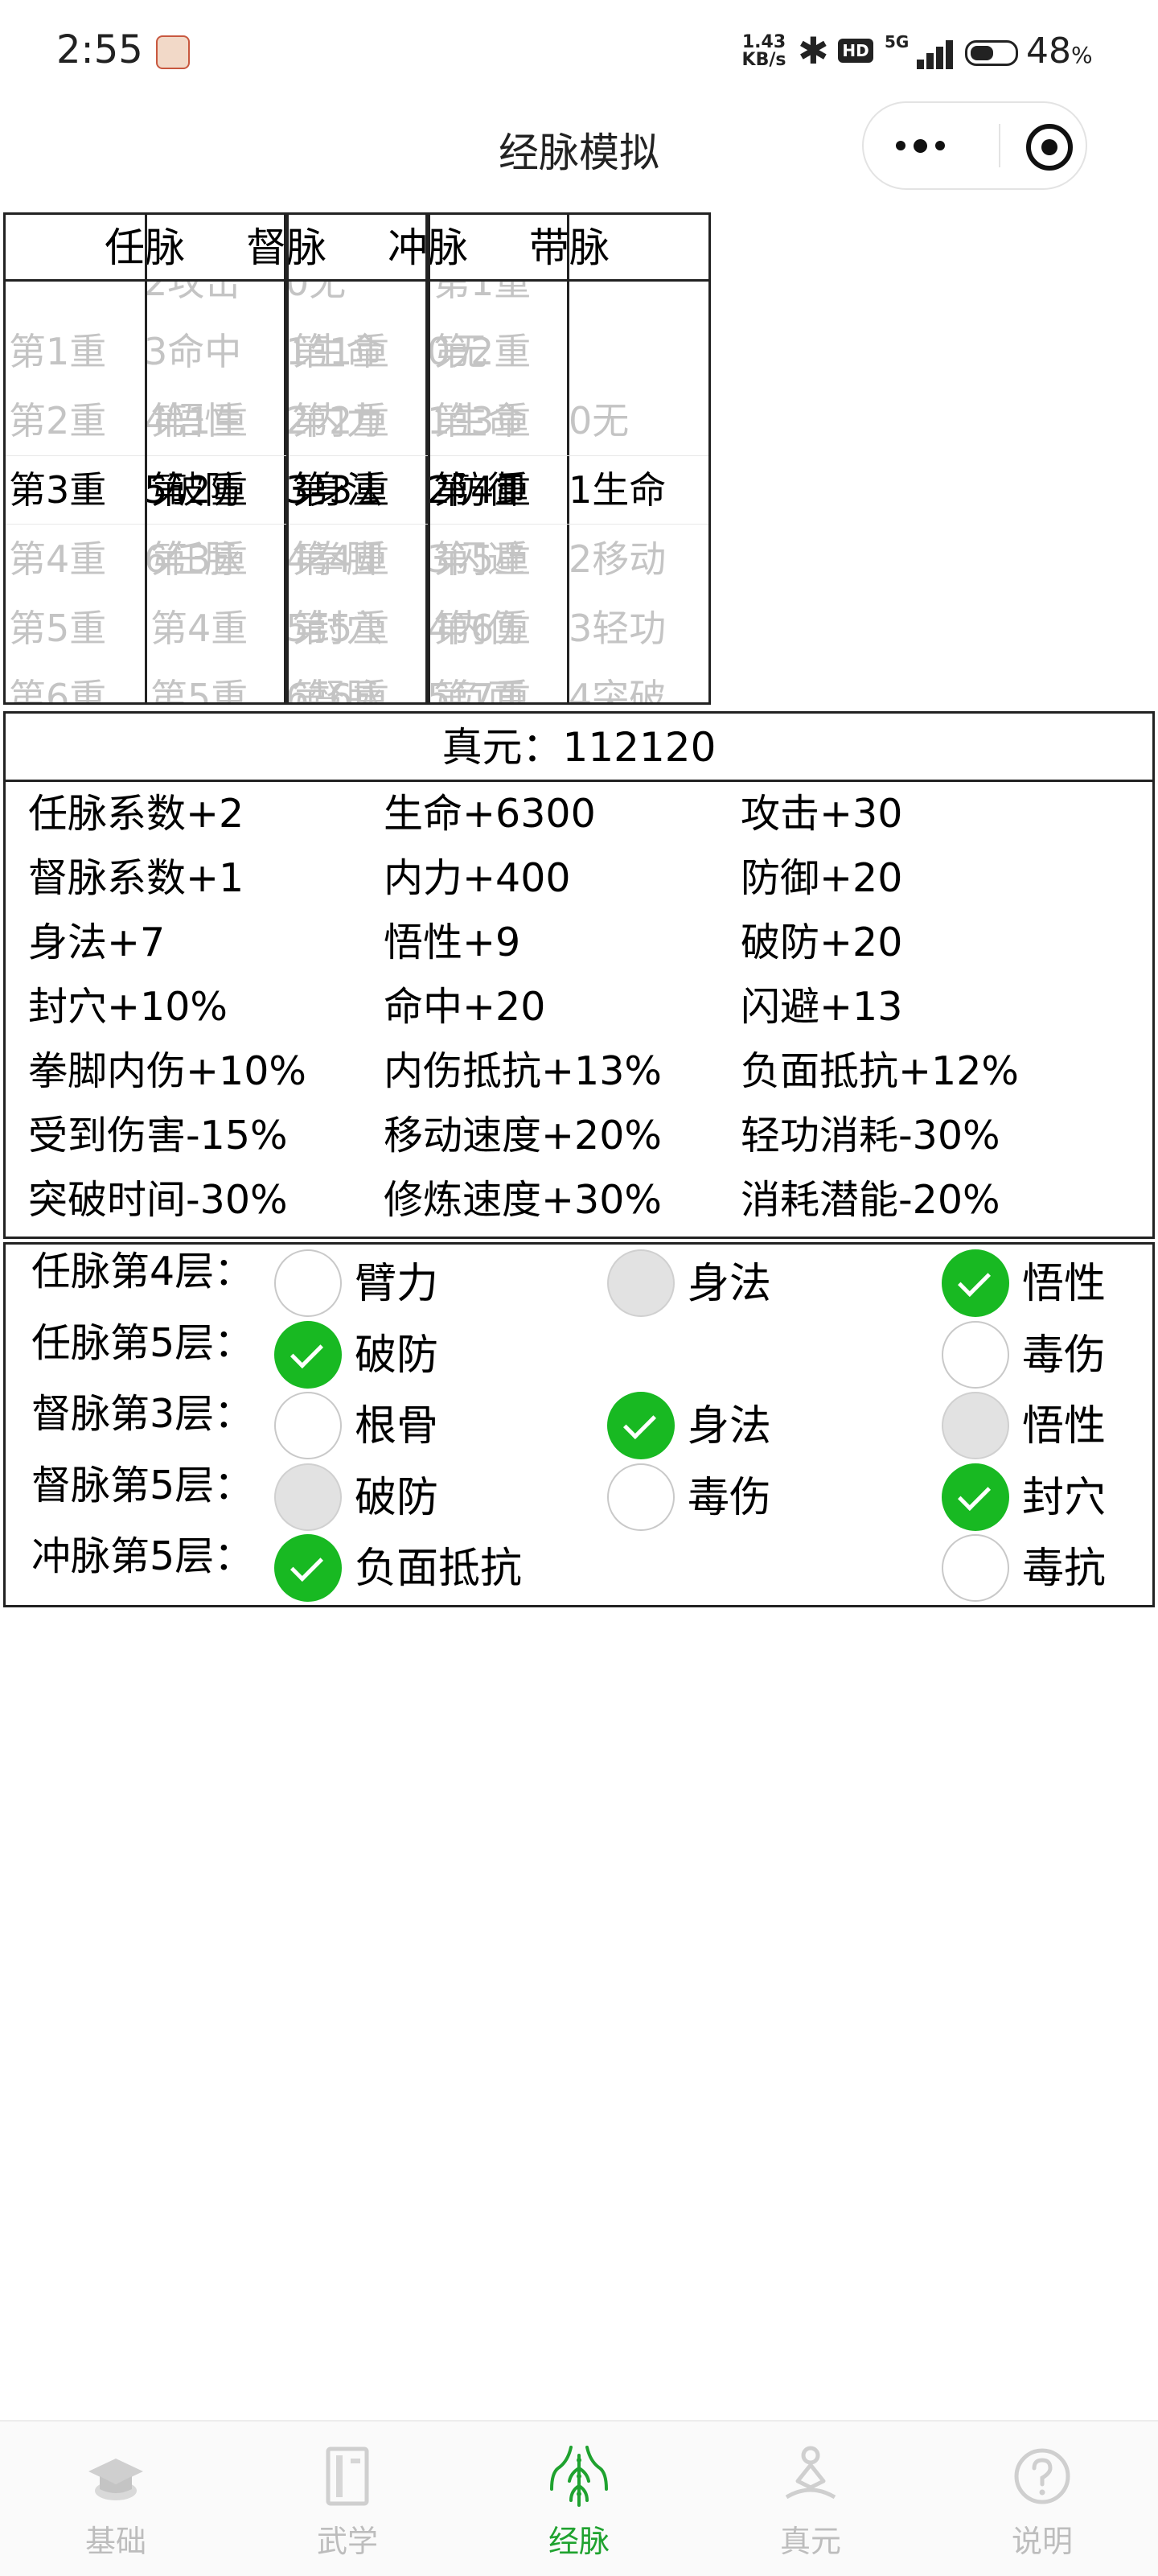 The image size is (1158, 2576). What do you see at coordinates (142, 1485) in the screenshot?
I see `option-row-label: 督脉第5层：` at bounding box center [142, 1485].